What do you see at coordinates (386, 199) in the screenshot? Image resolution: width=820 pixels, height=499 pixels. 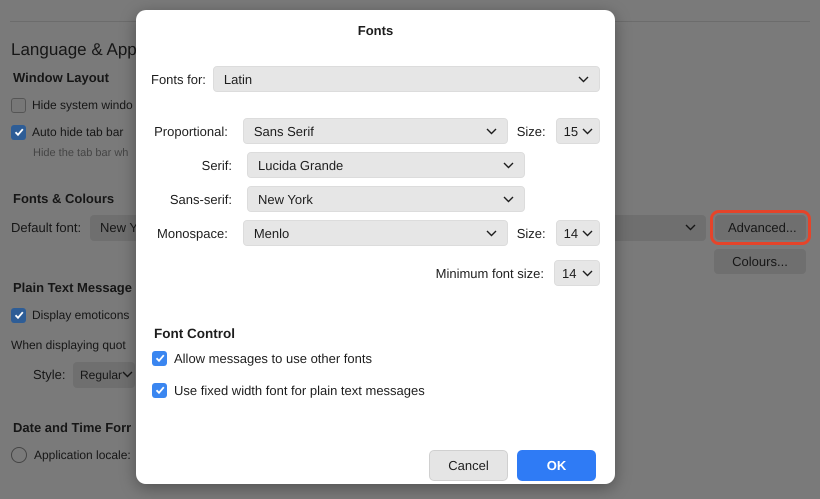 I see `font-dropdown: New York` at bounding box center [386, 199].